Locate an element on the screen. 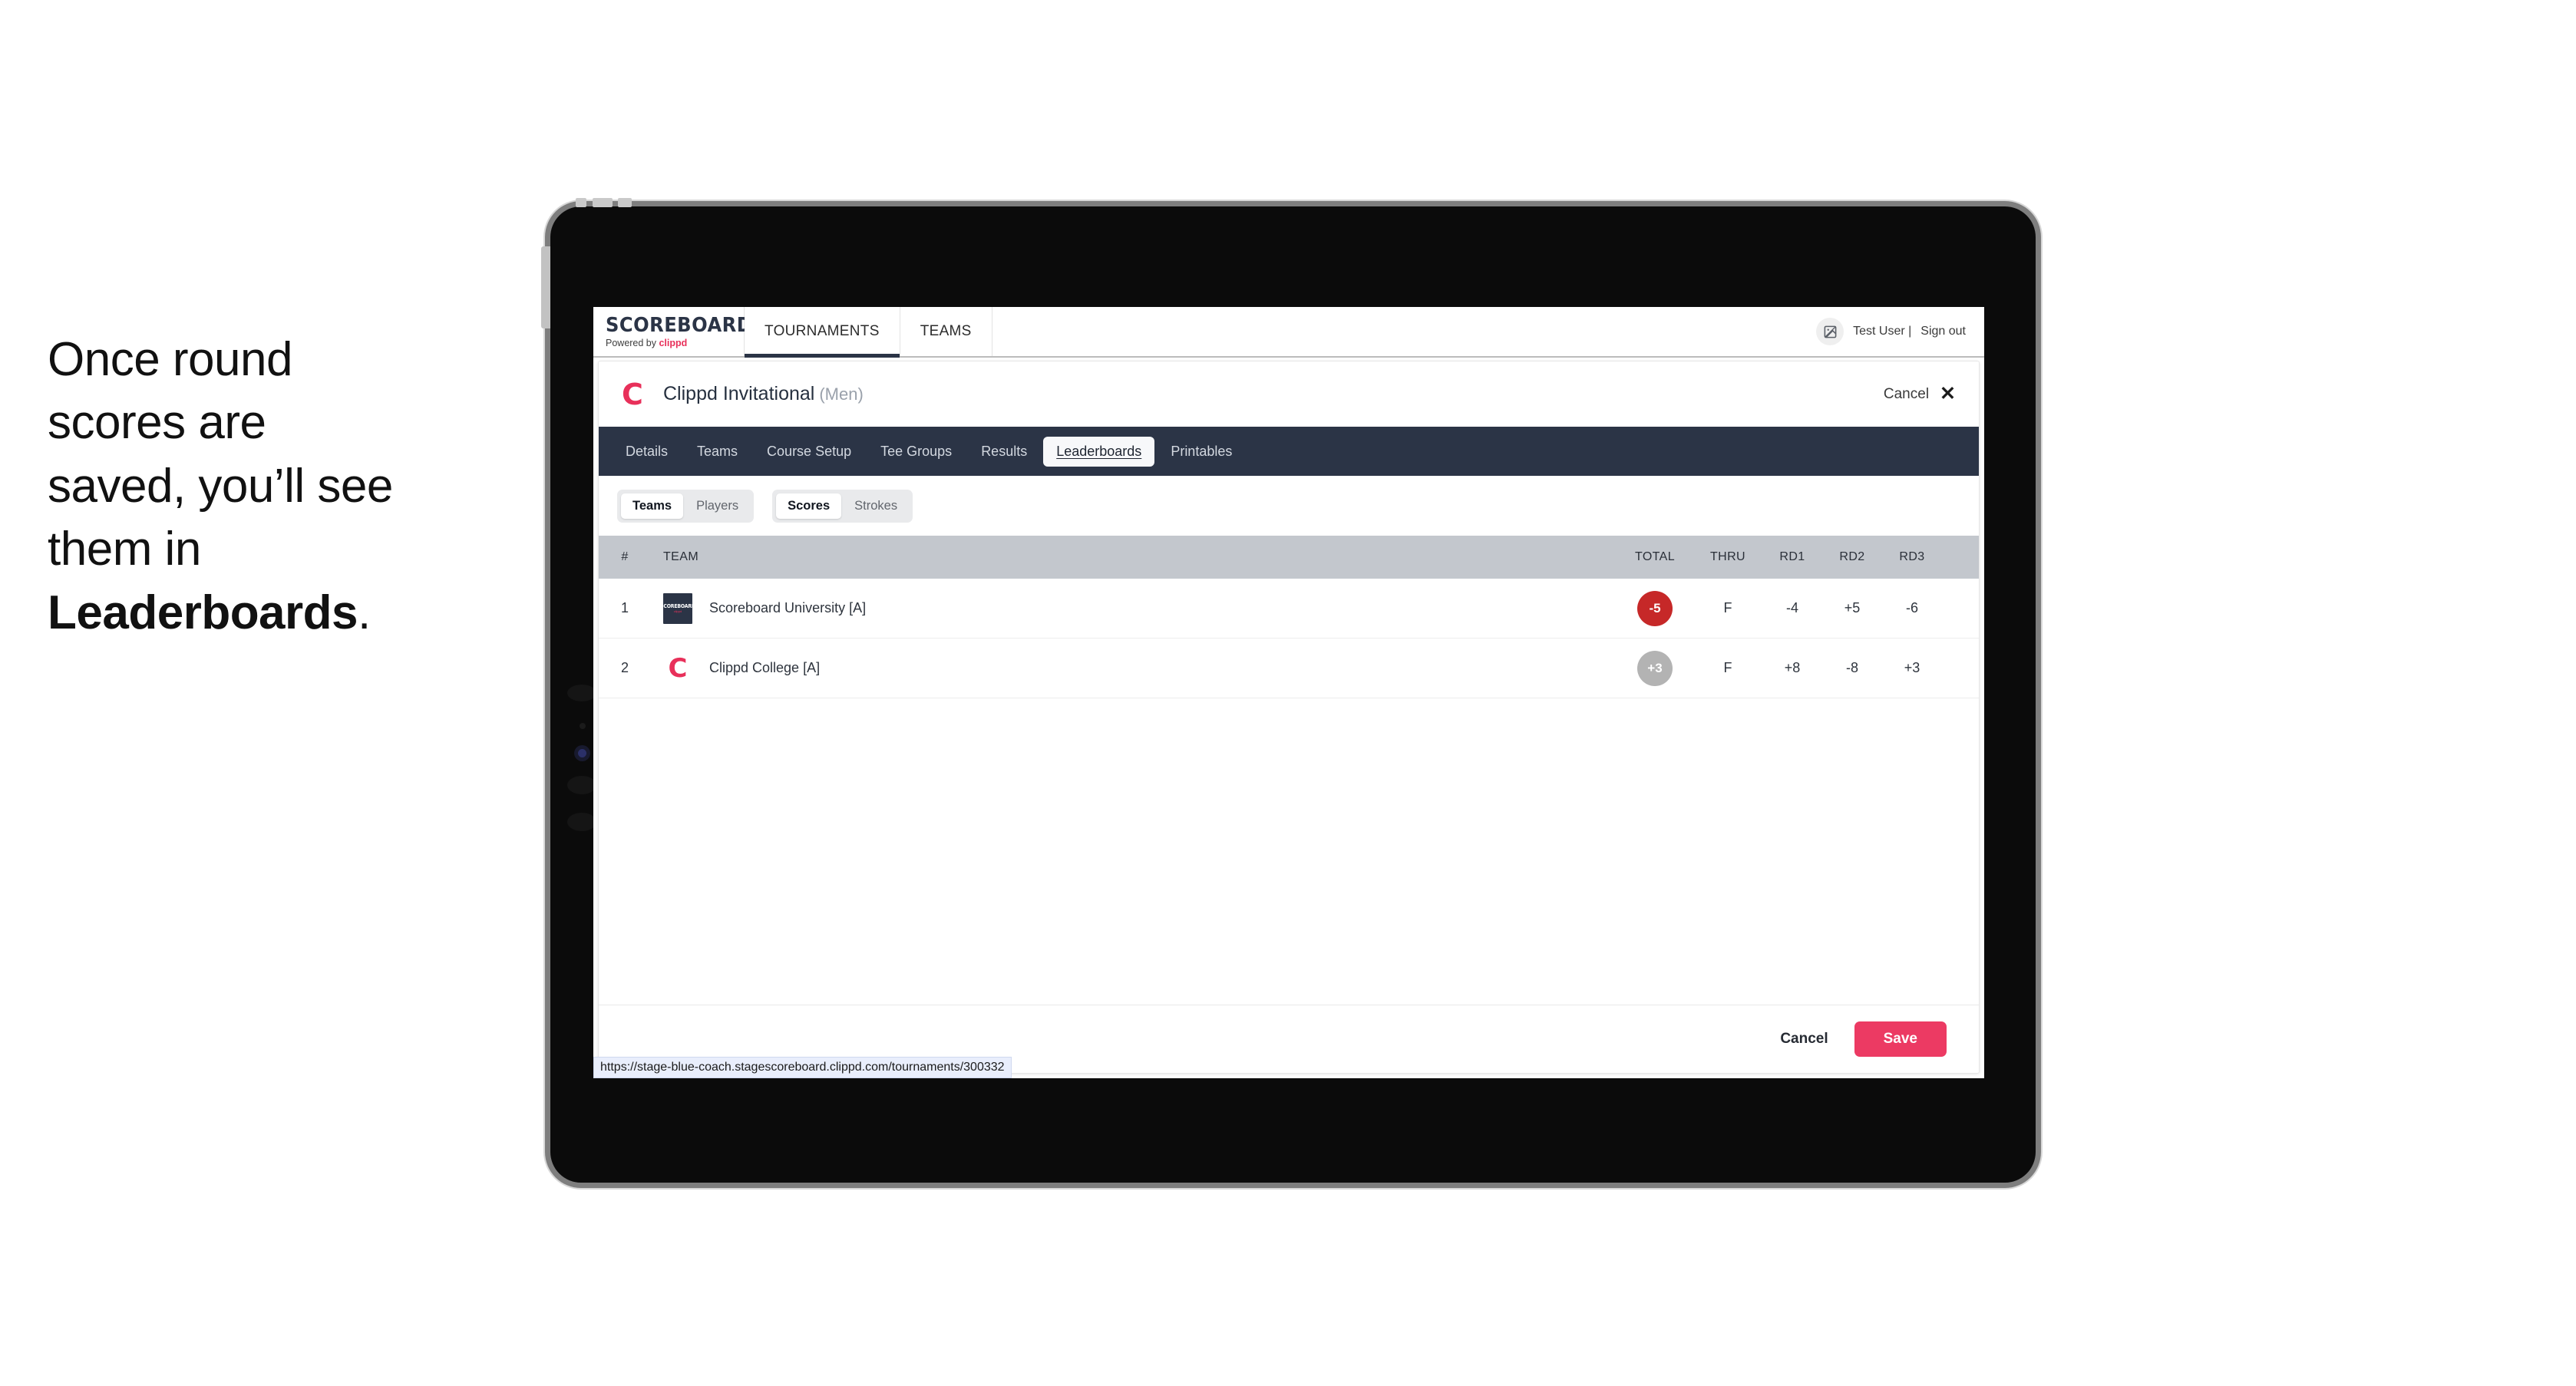 The height and width of the screenshot is (1386, 2576). team-crest-line2: clippd is located at coordinates (677, 611).